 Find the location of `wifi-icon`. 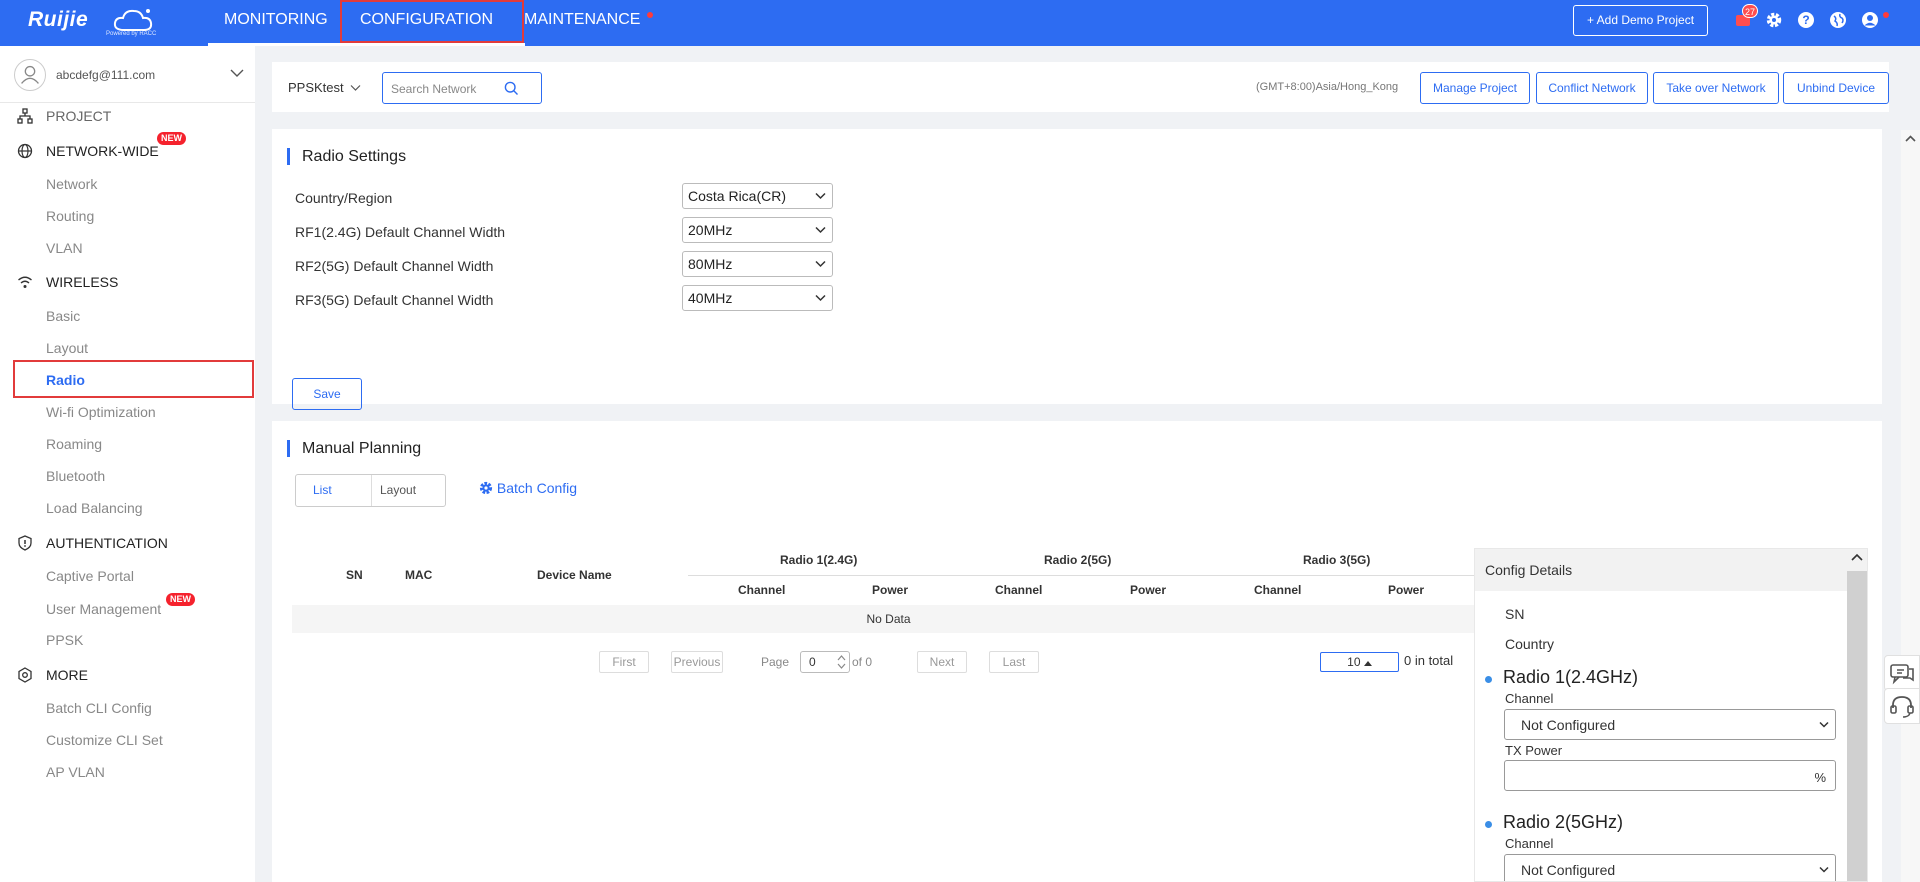

wifi-icon is located at coordinates (25, 282).